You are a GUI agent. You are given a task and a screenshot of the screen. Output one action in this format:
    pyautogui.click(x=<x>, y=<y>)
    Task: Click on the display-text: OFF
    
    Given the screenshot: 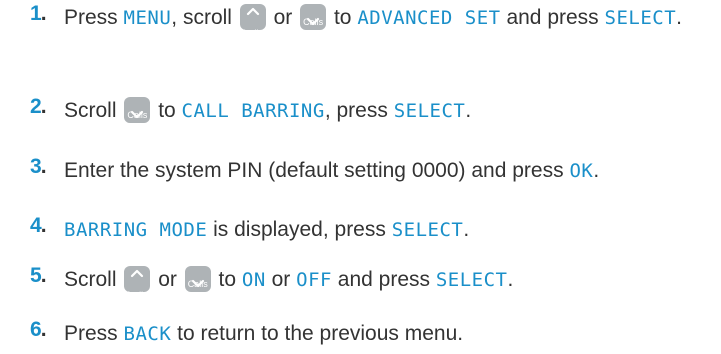 What is the action you would take?
    pyautogui.click(x=314, y=280)
    